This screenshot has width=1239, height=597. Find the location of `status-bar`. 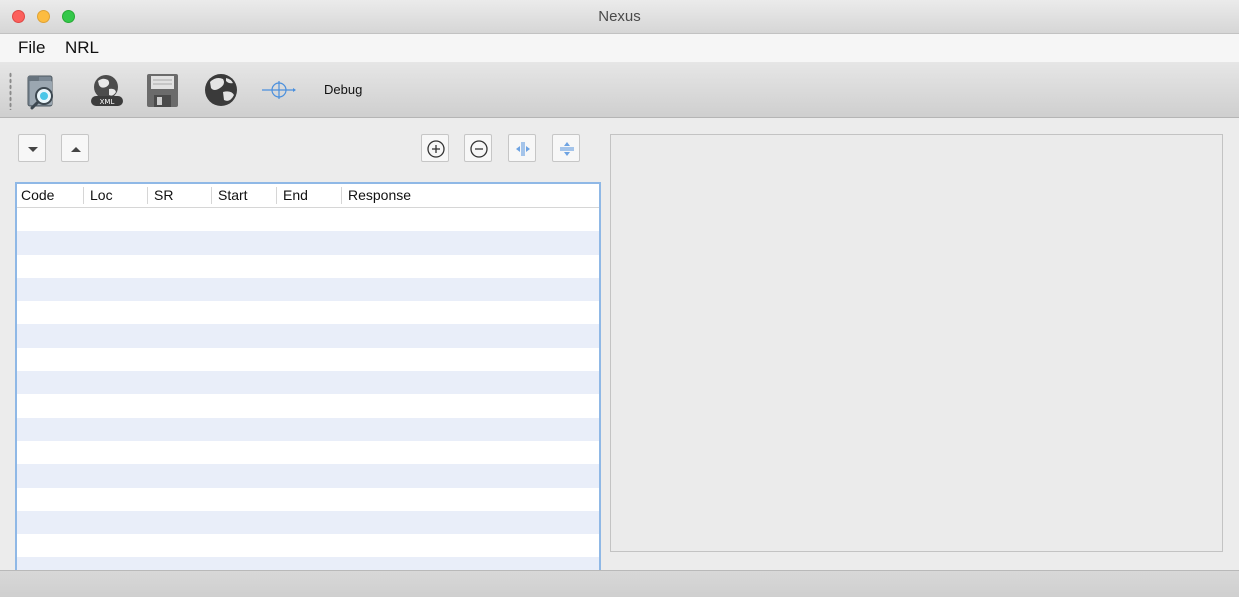

status-bar is located at coordinates (619, 583).